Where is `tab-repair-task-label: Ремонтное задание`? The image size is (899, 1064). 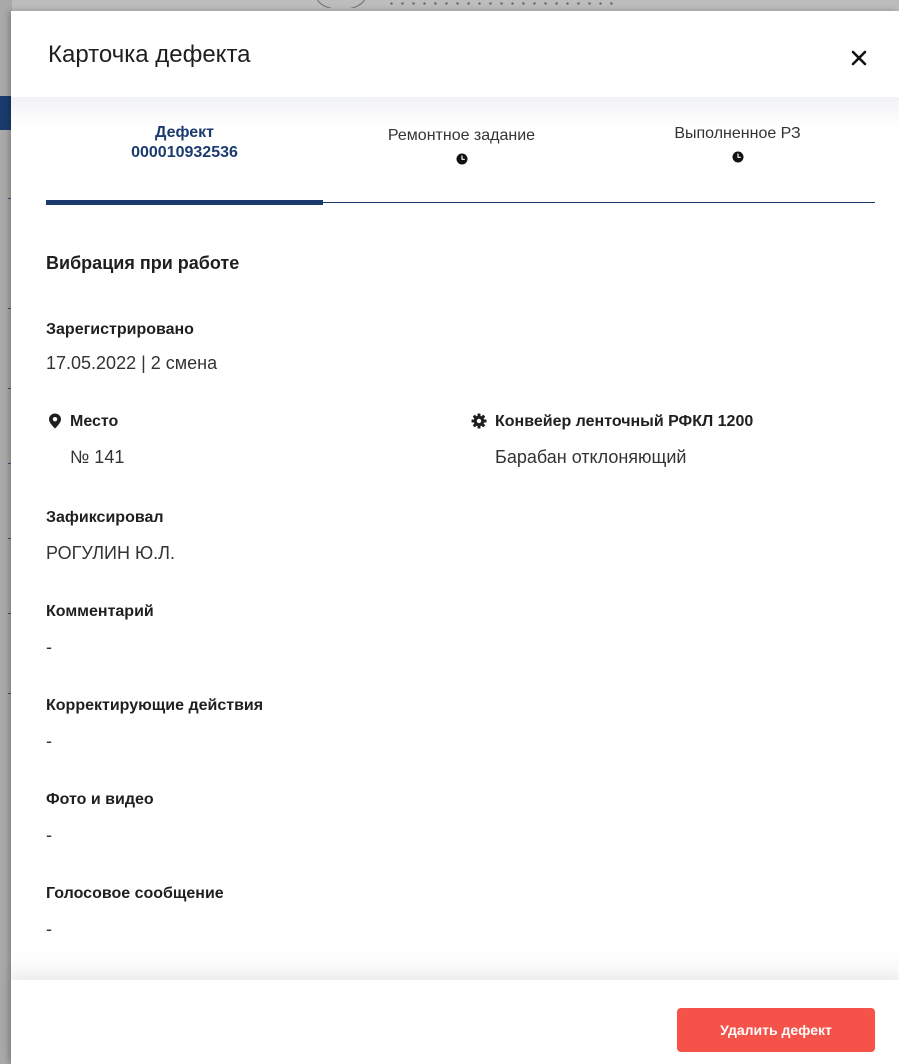 tab-repair-task-label: Ремонтное задание is located at coordinates (461, 135).